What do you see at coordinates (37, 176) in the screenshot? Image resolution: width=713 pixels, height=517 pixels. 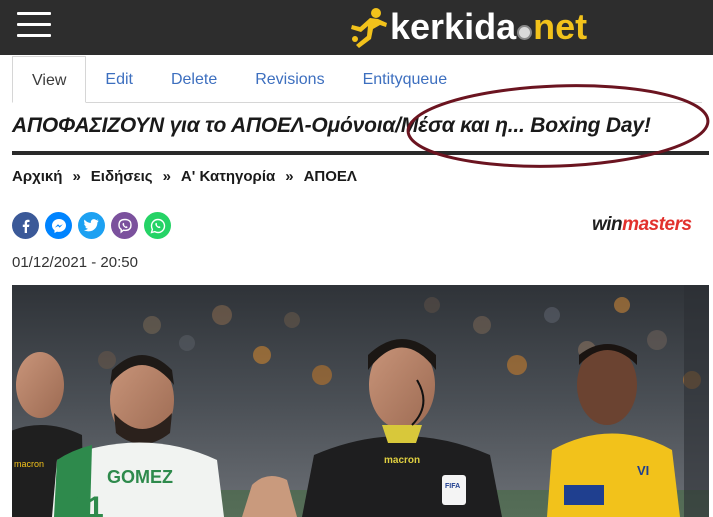 I see `breadcrumb-home: Αρχική` at bounding box center [37, 176].